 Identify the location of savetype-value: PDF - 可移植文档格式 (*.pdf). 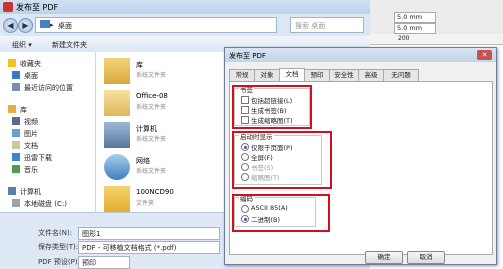
(129, 248).